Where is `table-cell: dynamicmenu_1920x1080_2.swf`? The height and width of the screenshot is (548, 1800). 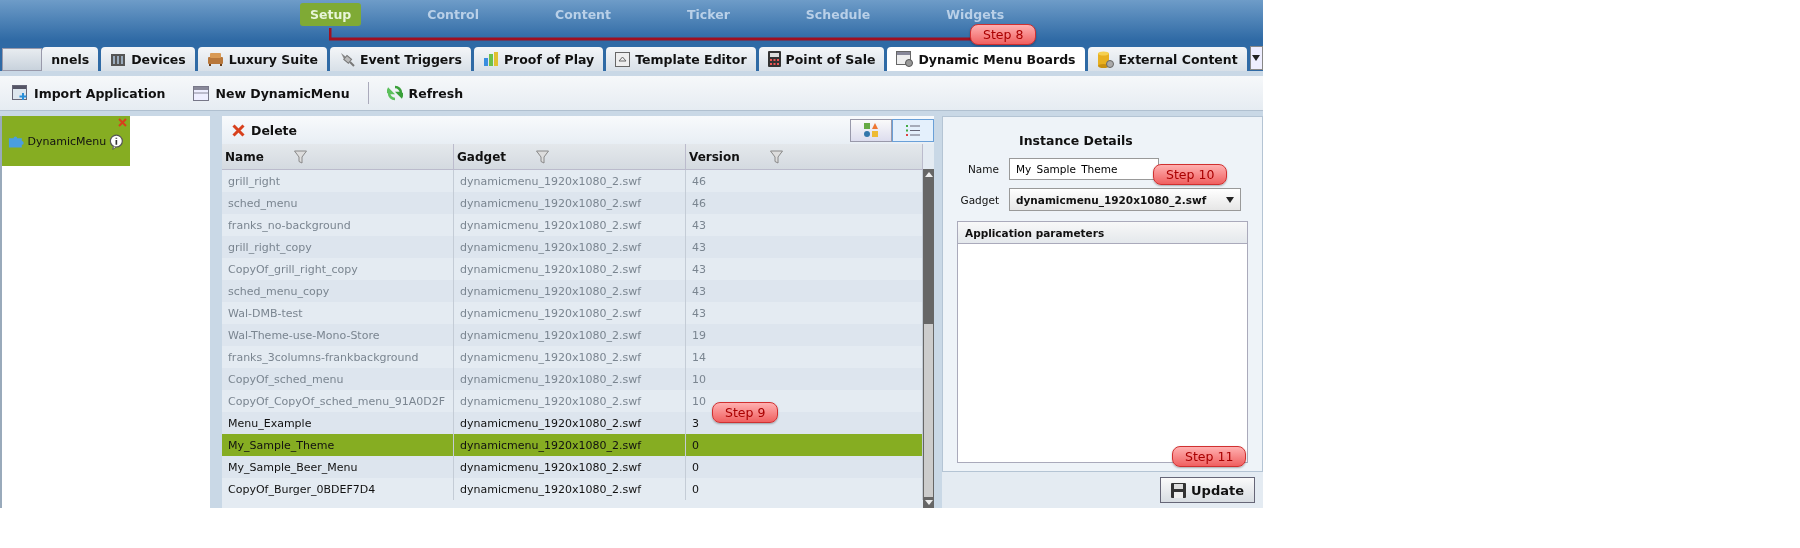 table-cell: dynamicmenu_1920x1080_2.swf is located at coordinates (570, 489).